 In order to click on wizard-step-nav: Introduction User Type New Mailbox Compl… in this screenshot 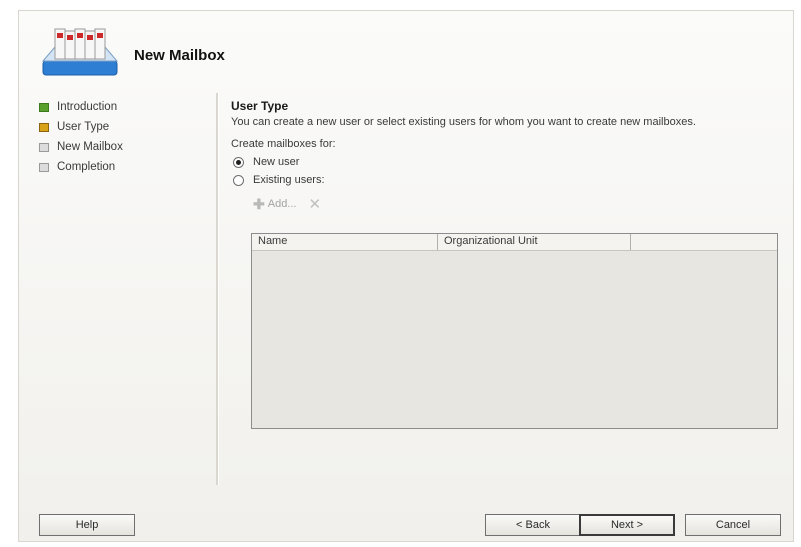, I will do `click(124, 137)`.